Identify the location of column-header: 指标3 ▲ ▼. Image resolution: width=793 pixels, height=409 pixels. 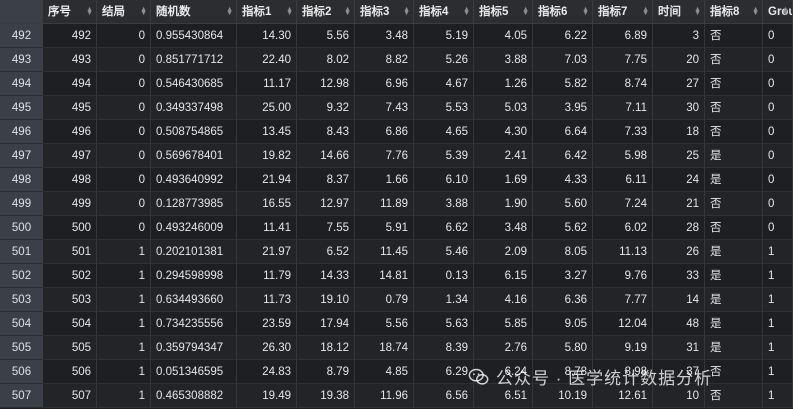
(384, 12).